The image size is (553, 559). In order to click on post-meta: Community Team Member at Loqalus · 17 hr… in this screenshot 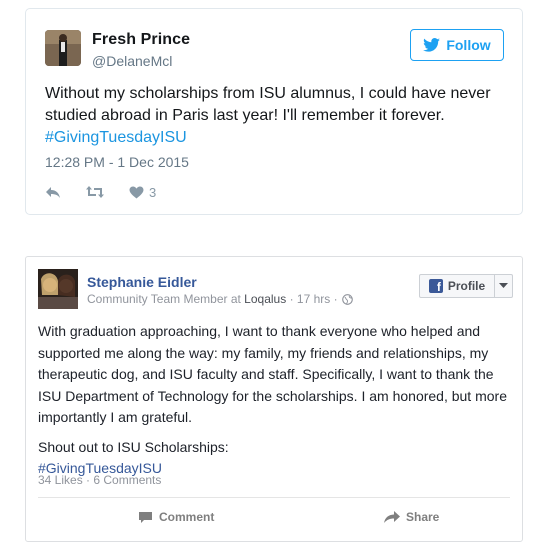, I will do `click(220, 299)`.